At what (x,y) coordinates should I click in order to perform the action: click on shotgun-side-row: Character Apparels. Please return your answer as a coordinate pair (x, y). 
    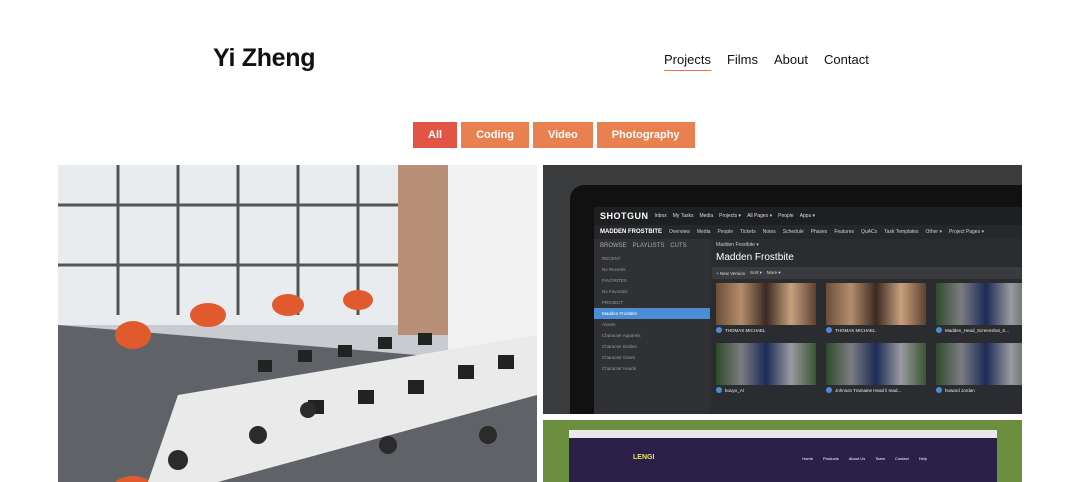
    Looking at the image, I should click on (621, 335).